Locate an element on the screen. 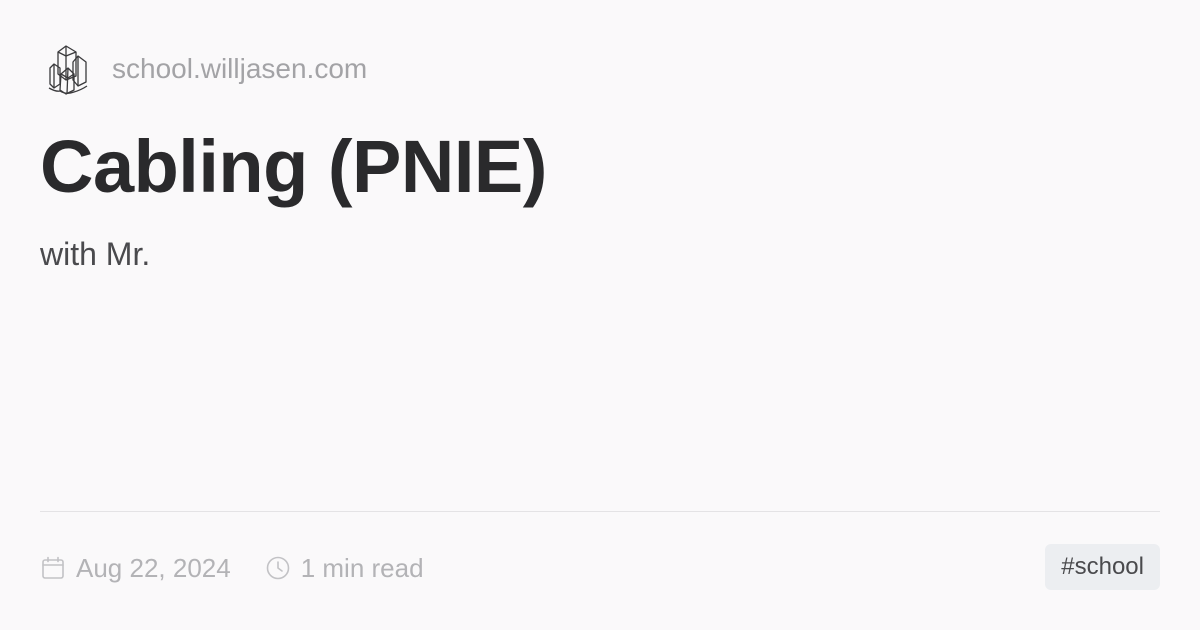  post-meta: Aug 22, 2024 1 min read is located at coordinates (249, 568).